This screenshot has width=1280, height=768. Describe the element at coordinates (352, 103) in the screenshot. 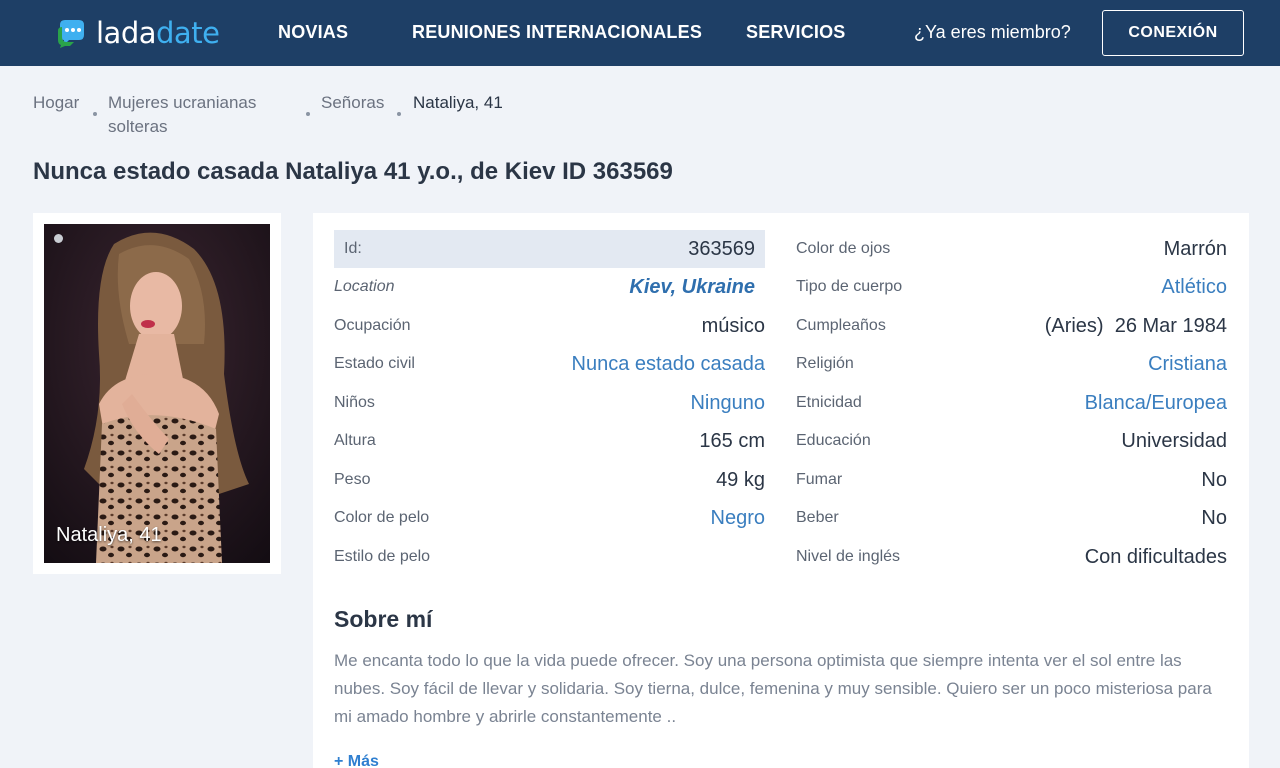

I see `breadcrumb-ladies: Señoras` at that location.